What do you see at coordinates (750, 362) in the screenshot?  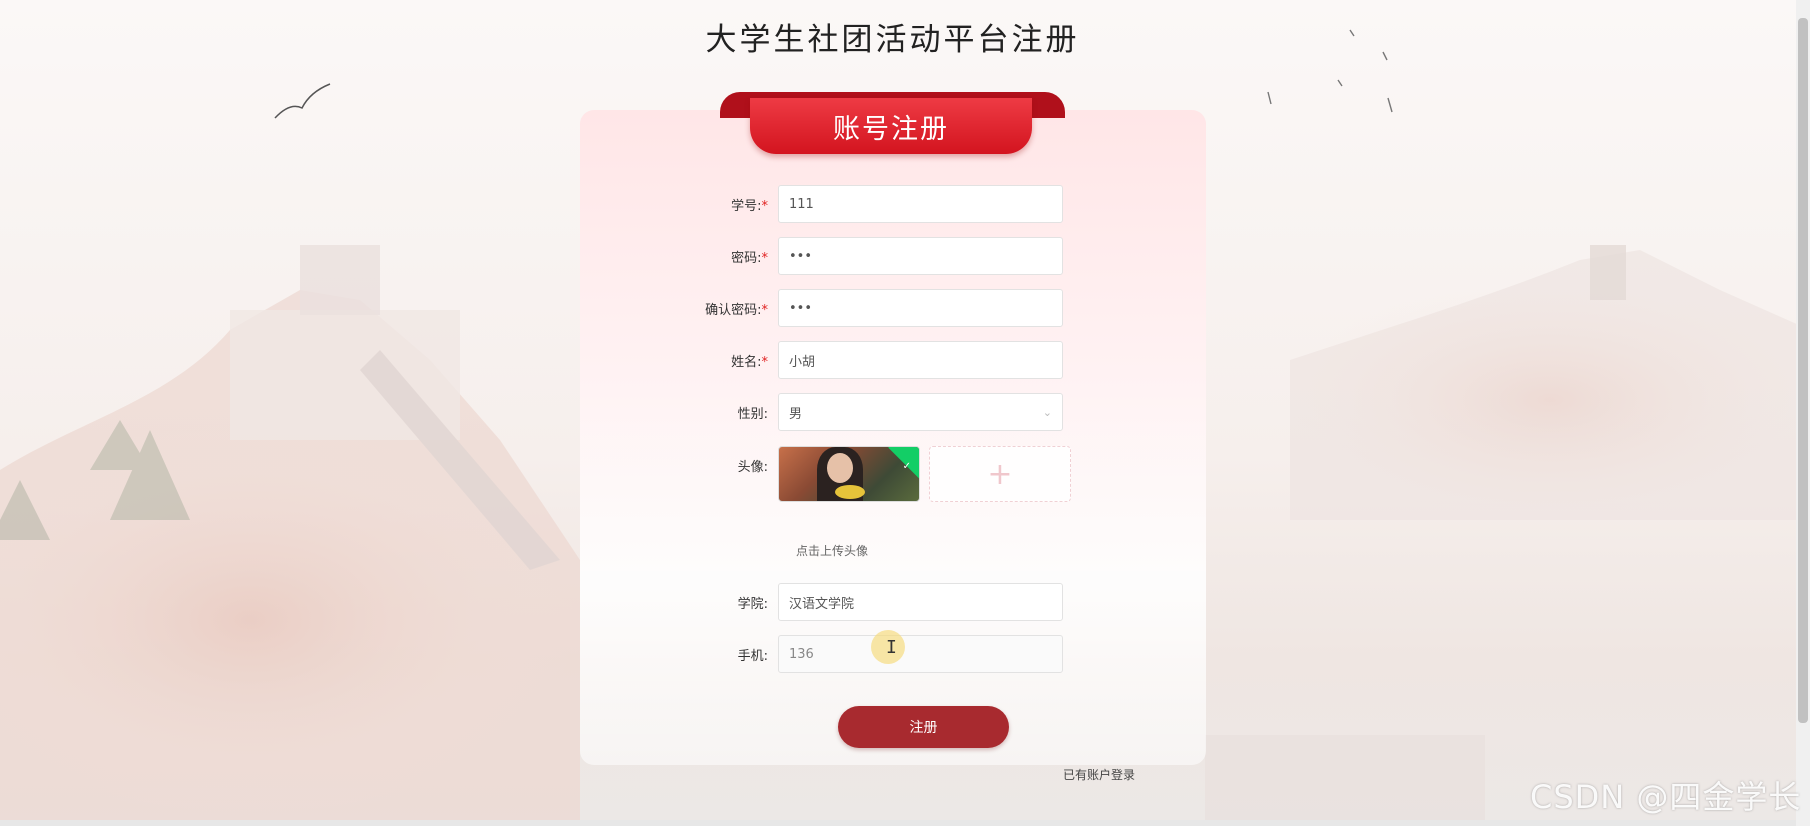 I see `name-label: 姓名:*` at bounding box center [750, 362].